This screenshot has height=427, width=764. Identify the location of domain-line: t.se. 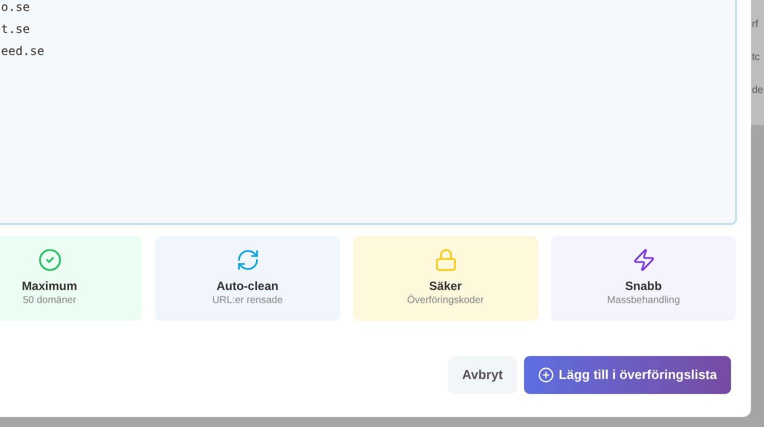
(16, 29).